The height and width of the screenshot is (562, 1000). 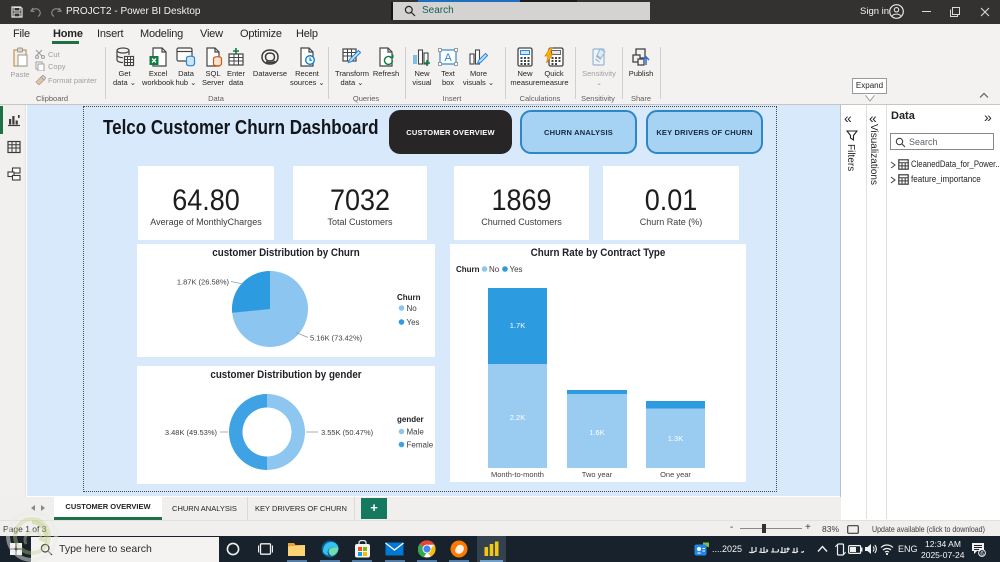 I want to click on svg-text: 3.48K (49.53%), so click(x=191, y=432).